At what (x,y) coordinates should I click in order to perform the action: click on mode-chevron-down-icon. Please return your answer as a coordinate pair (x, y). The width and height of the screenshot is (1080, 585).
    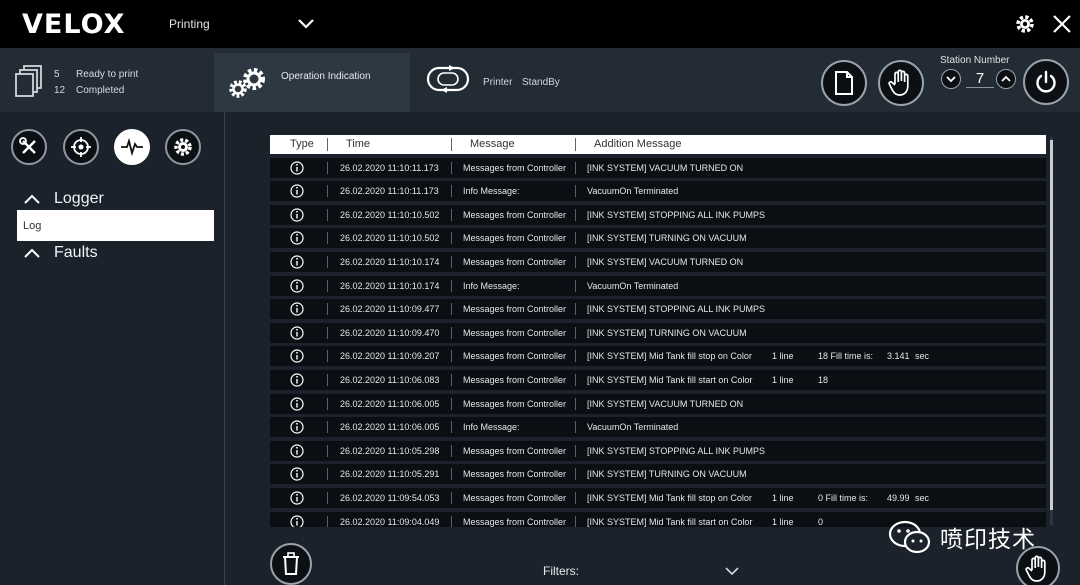
    Looking at the image, I should click on (306, 24).